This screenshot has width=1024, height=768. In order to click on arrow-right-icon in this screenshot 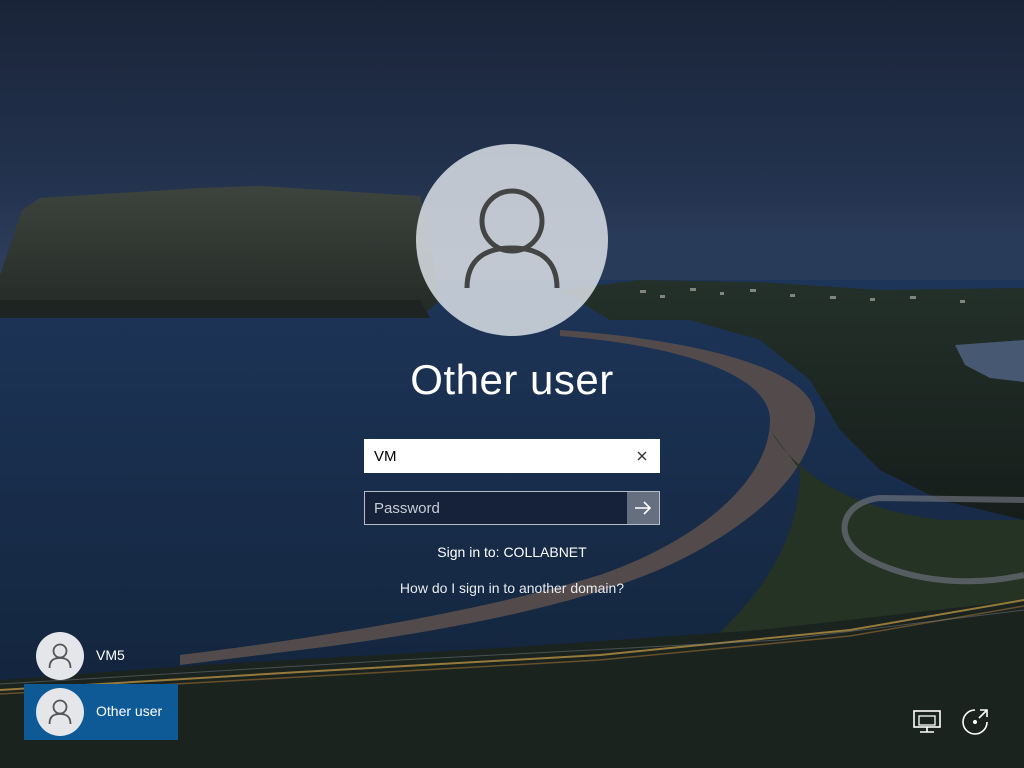, I will do `click(643, 508)`.